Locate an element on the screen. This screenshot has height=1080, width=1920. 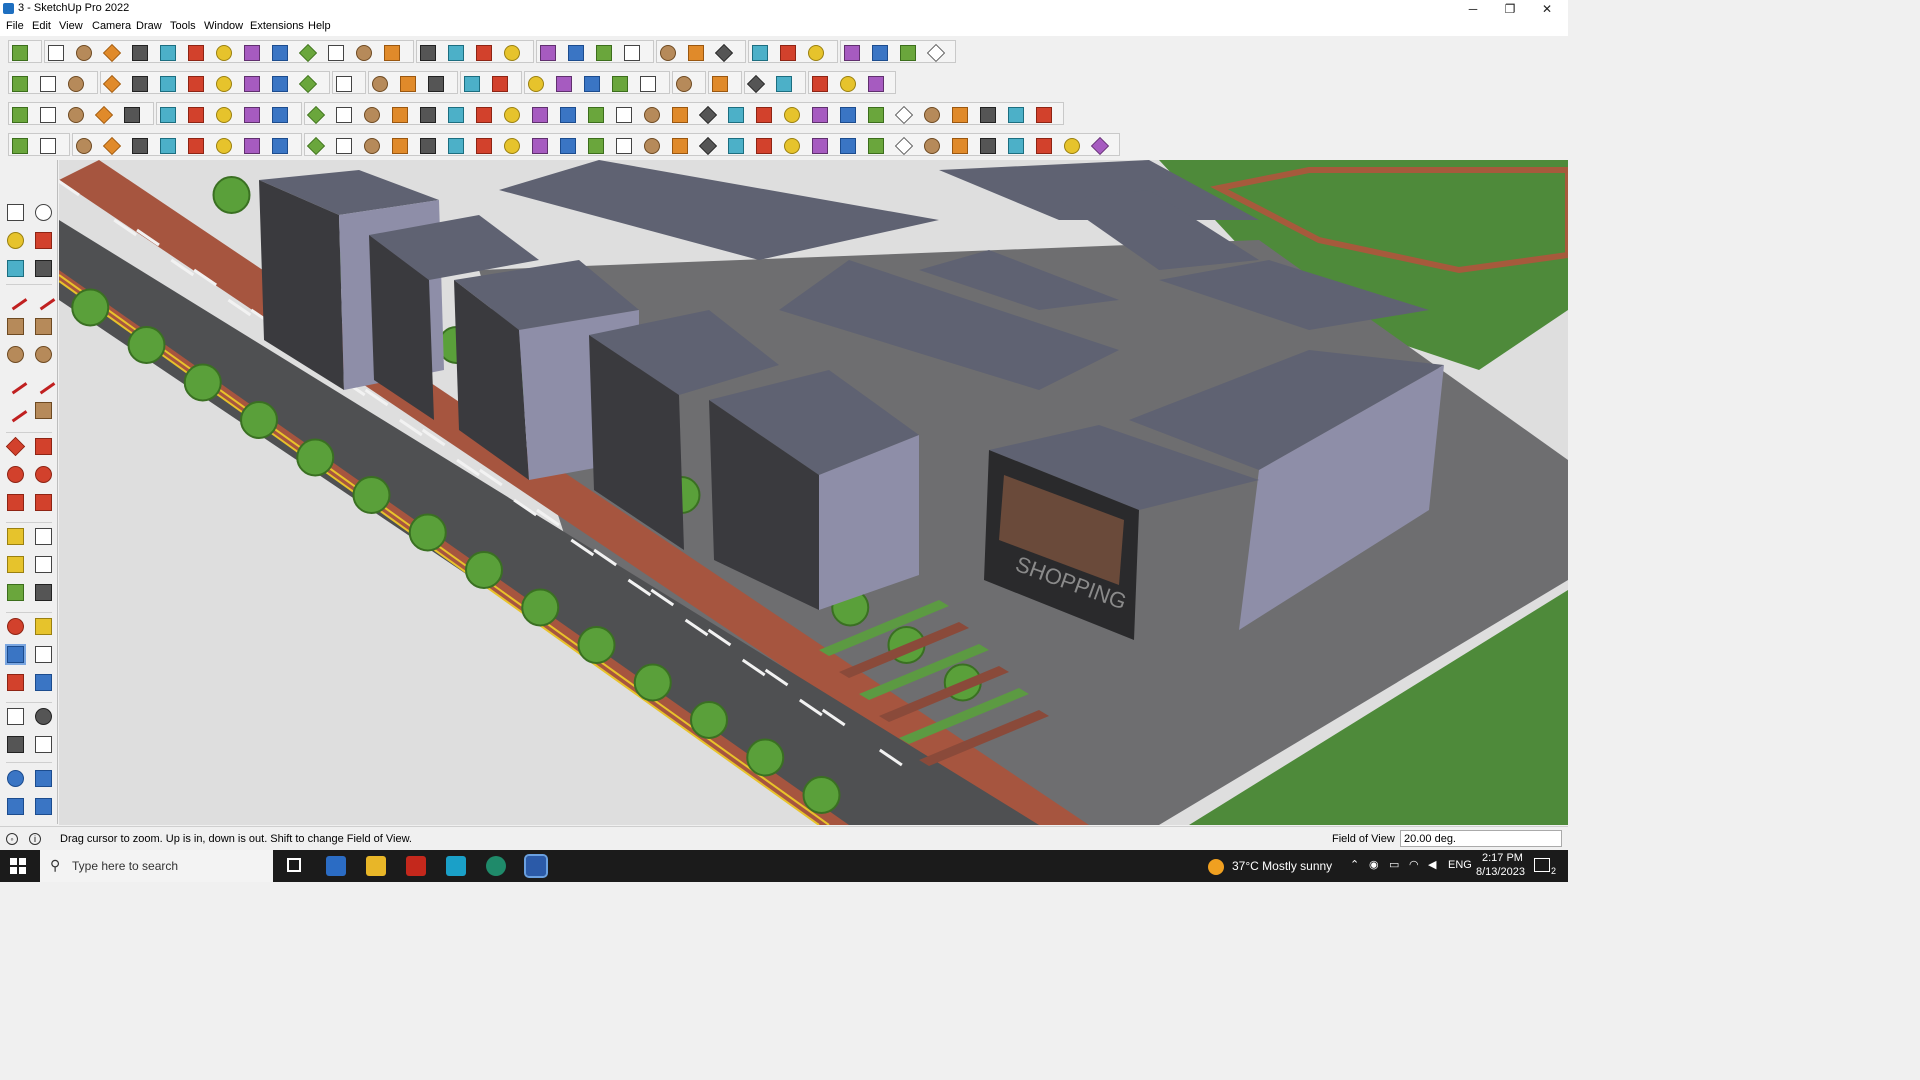
tag-icon is located at coordinates (15, 268).